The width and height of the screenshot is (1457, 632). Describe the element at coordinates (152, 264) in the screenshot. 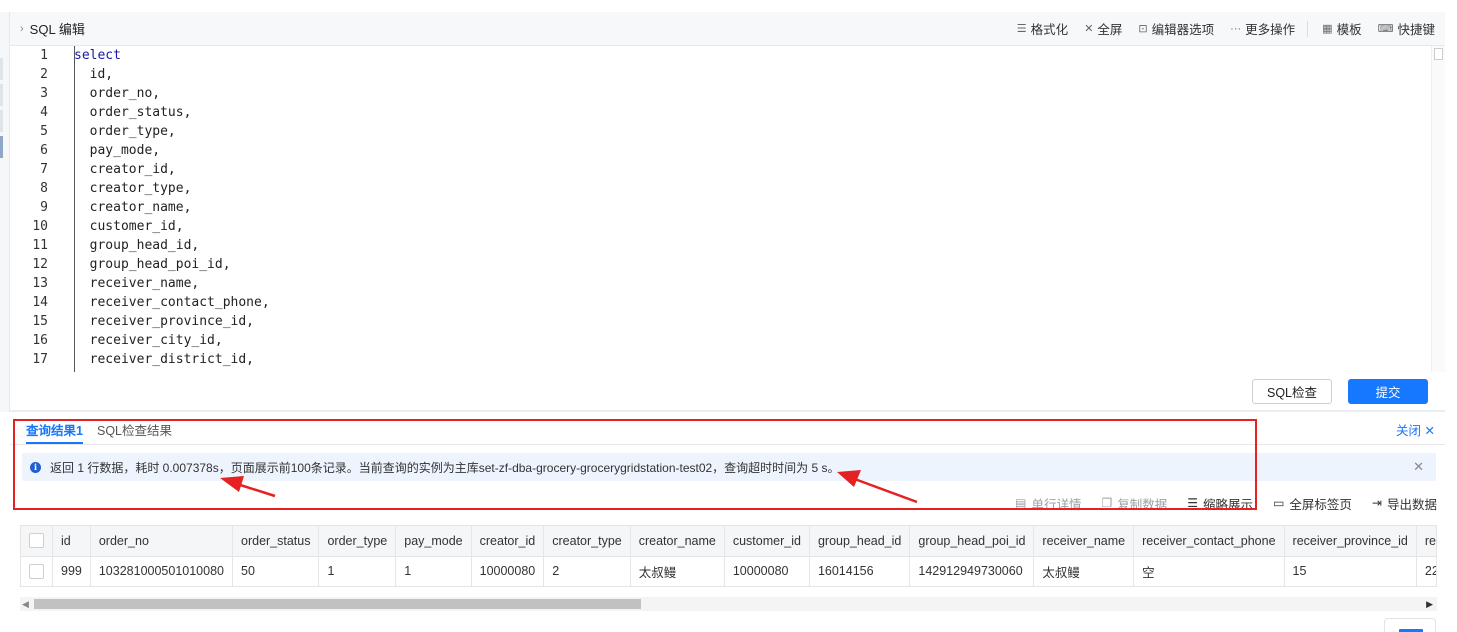

I see `code-text: group_head_poi_id,` at that location.